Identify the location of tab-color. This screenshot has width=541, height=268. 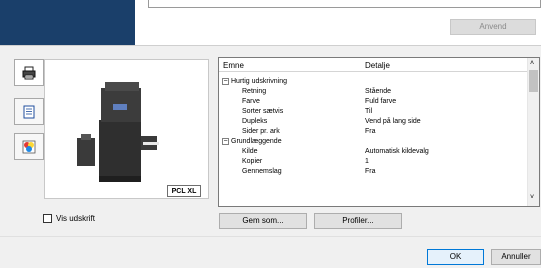
(29, 146).